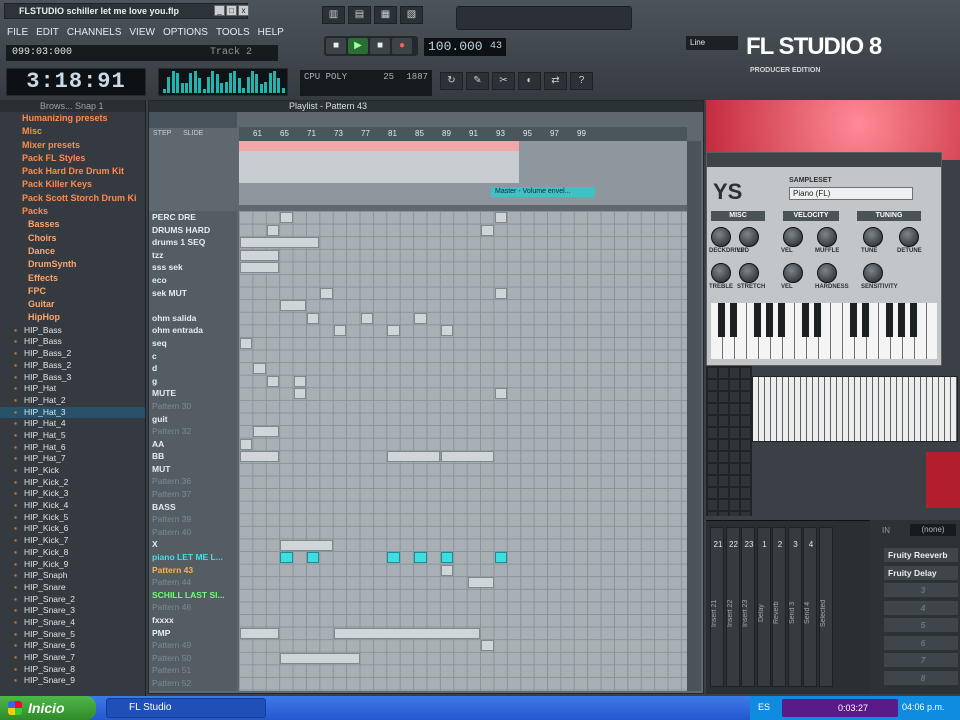  Describe the element at coordinates (193, 318) in the screenshot. I see `pattern-name: ohm salida` at that location.